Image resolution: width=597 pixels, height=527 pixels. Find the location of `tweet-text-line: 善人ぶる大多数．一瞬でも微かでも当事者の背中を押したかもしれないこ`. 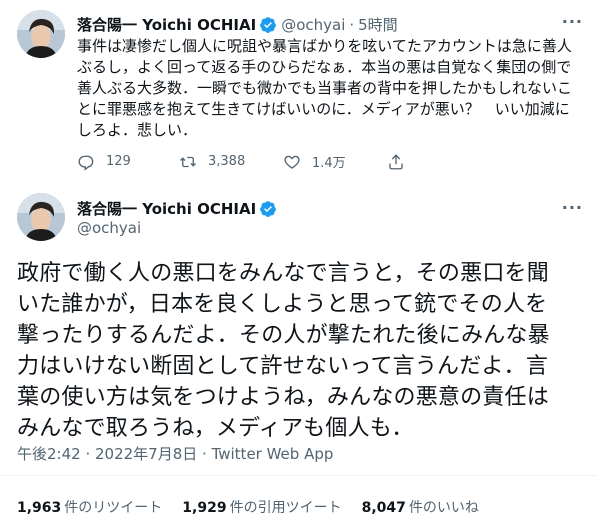

tweet-text-line: 善人ぶる大多数．一瞬でも微かでも当事者の背中を押したかもしれないこ is located at coordinates (325, 88).